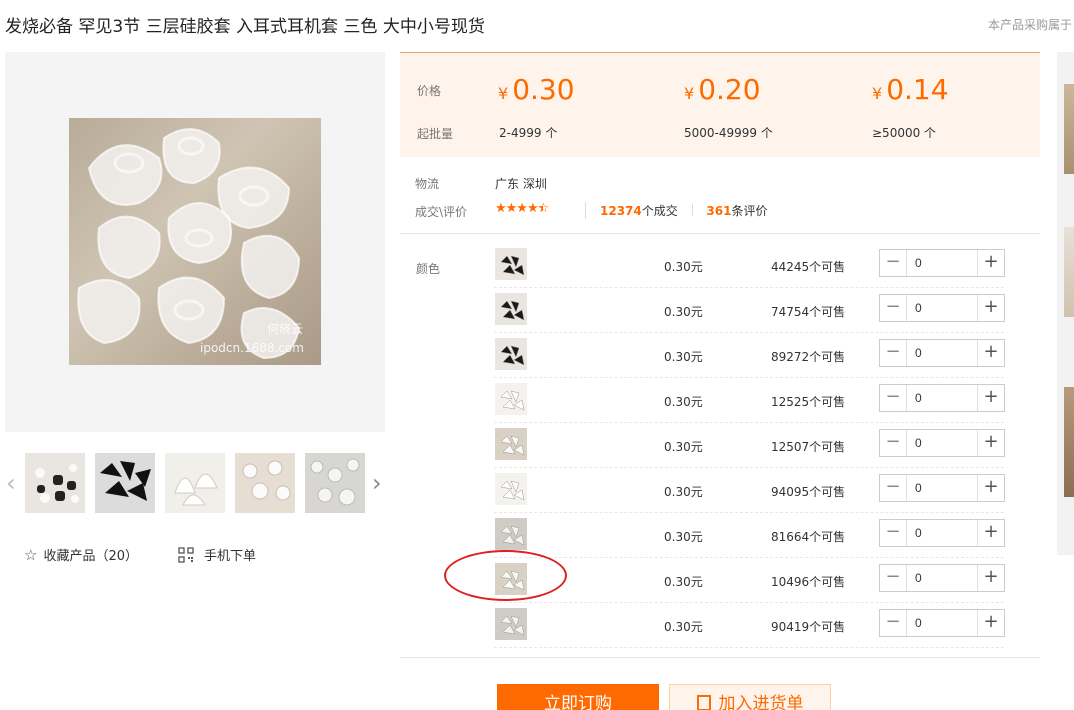  I want to click on sku-stock: 74754个可售, so click(808, 312).